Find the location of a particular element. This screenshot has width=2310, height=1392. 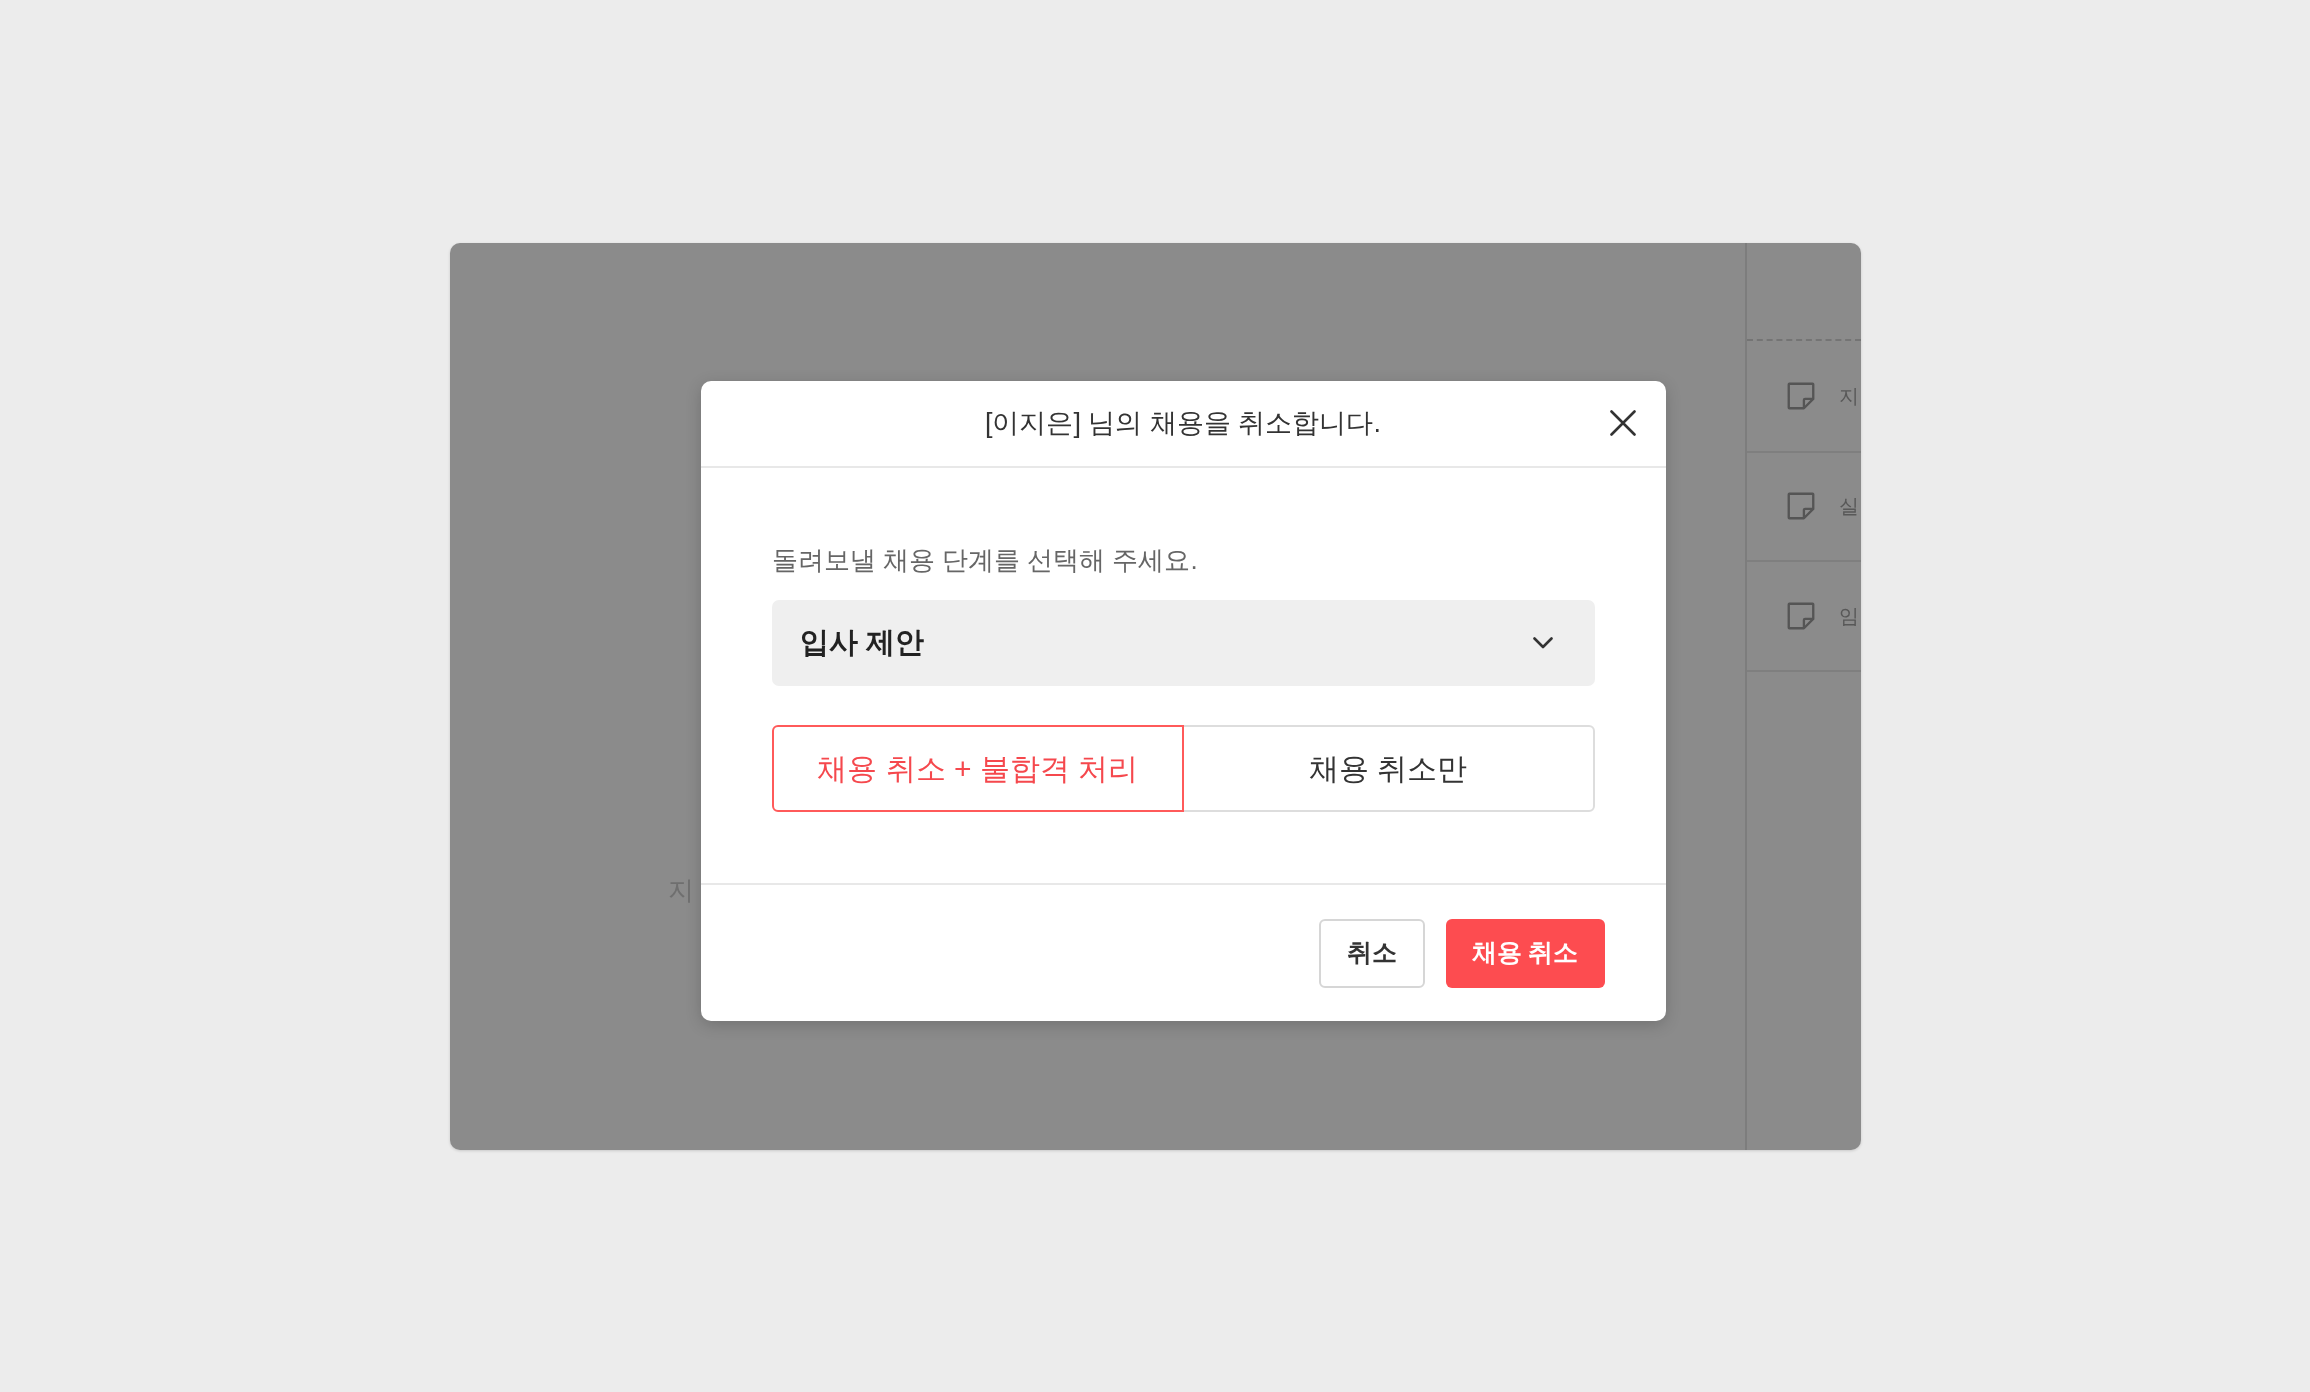

prompt-text: 돌려보낼 채용 단계를 선택해 주세요. is located at coordinates (984, 560).